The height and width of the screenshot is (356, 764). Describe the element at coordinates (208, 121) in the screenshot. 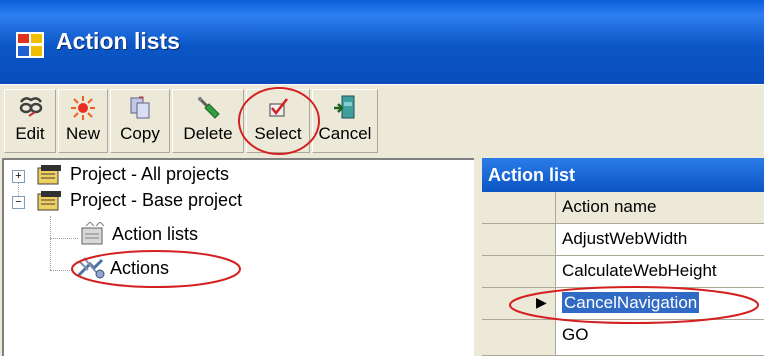

I see `delete-button: Delete` at that location.